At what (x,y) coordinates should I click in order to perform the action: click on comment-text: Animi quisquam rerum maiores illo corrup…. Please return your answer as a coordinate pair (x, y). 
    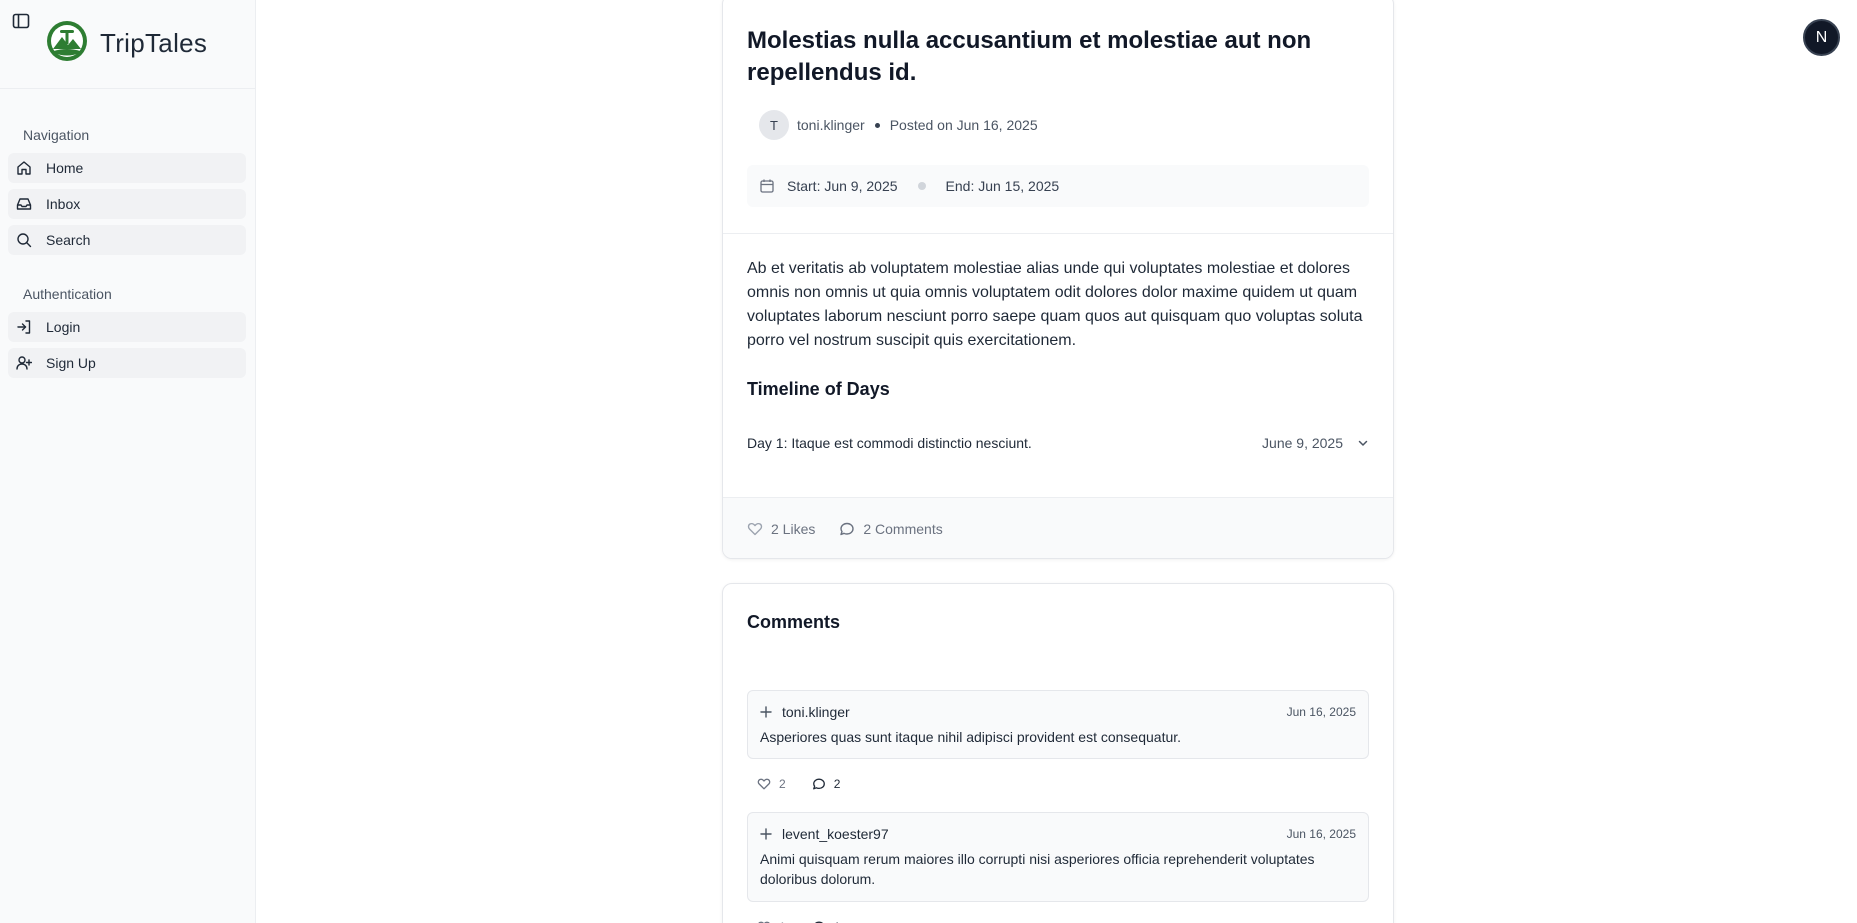
    Looking at the image, I should click on (1037, 869).